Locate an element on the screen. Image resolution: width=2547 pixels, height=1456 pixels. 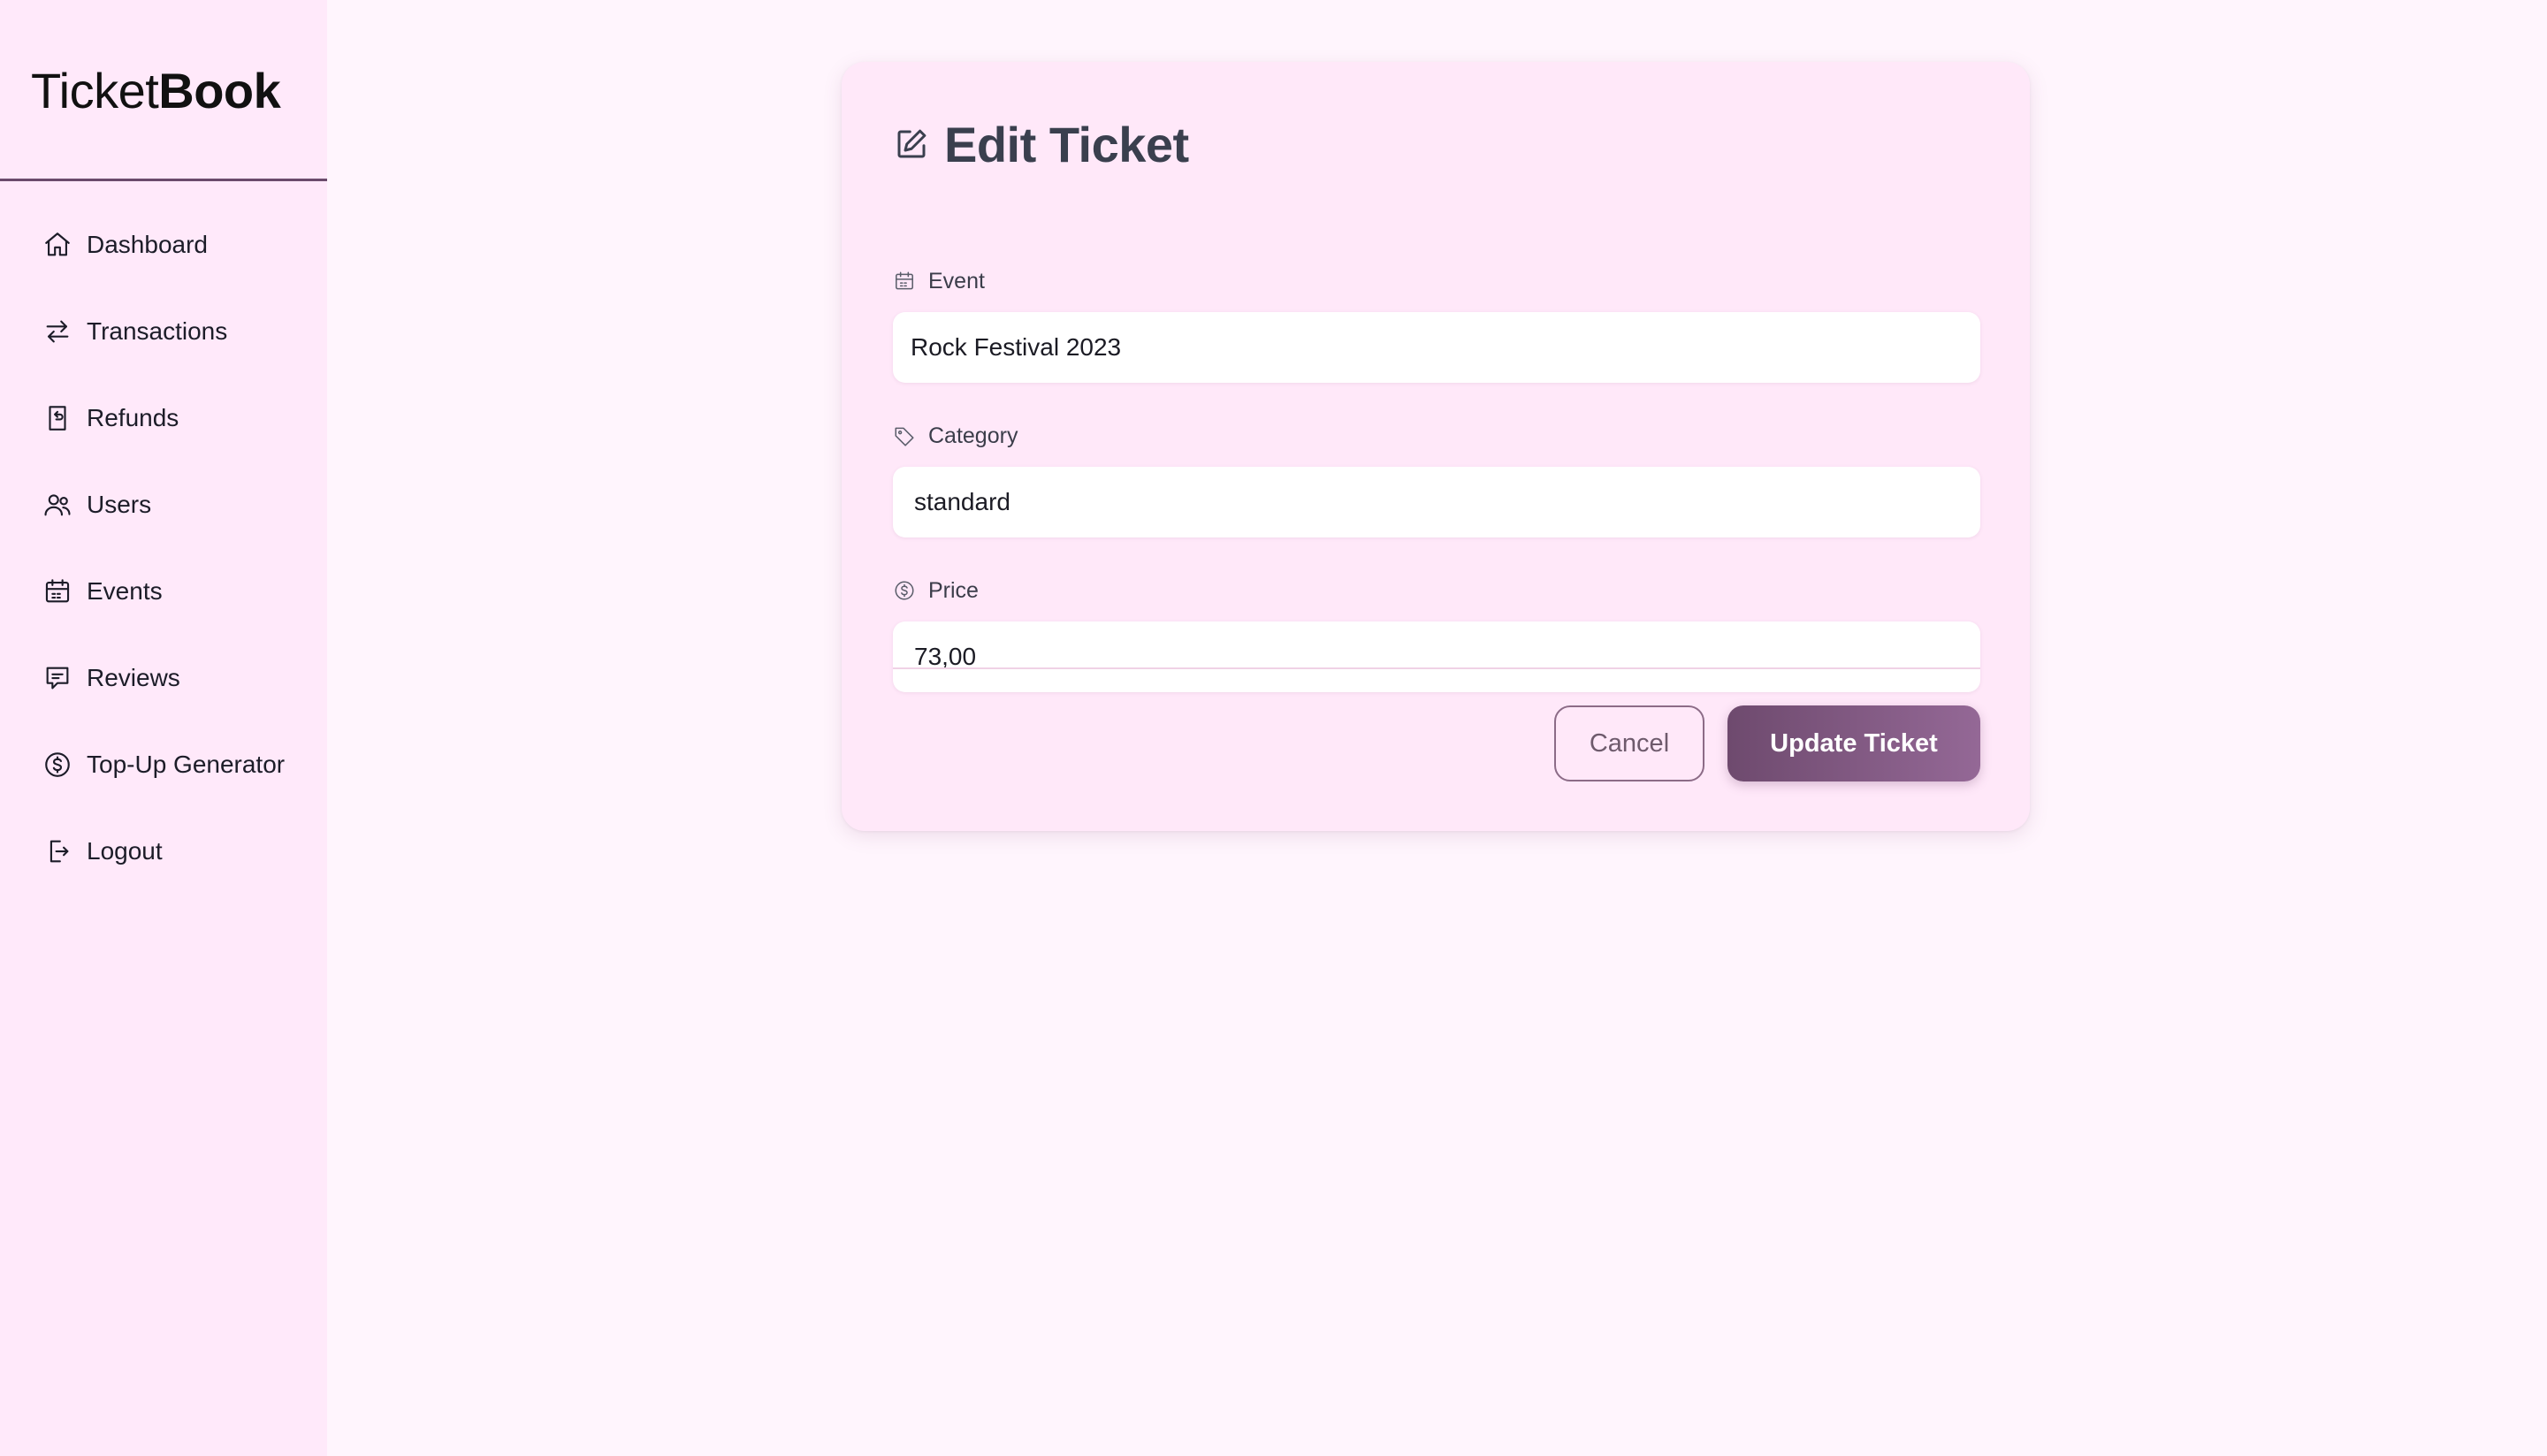
sidebar-item-label: Events is located at coordinates (125, 591).